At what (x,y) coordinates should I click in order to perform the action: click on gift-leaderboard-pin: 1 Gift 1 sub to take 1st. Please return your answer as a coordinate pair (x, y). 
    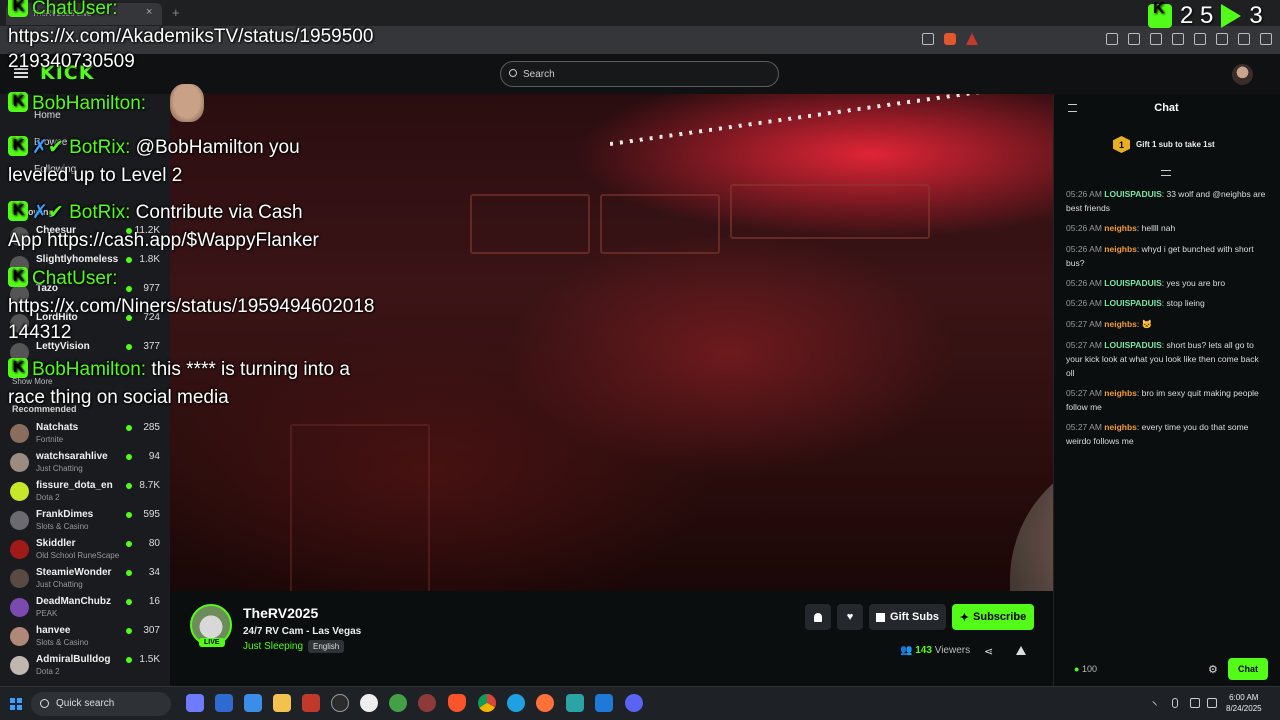
    Looking at the image, I should click on (1164, 144).